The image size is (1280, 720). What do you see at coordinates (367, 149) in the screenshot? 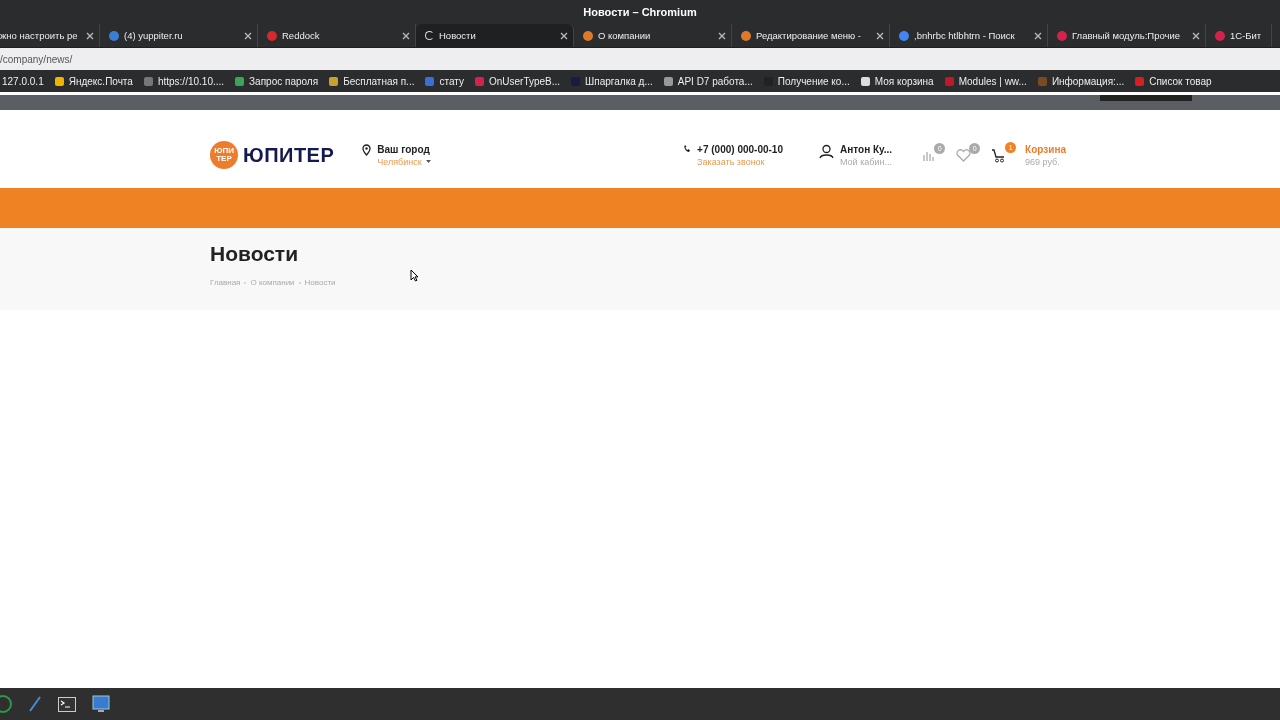
I see `location-pin-icon` at bounding box center [367, 149].